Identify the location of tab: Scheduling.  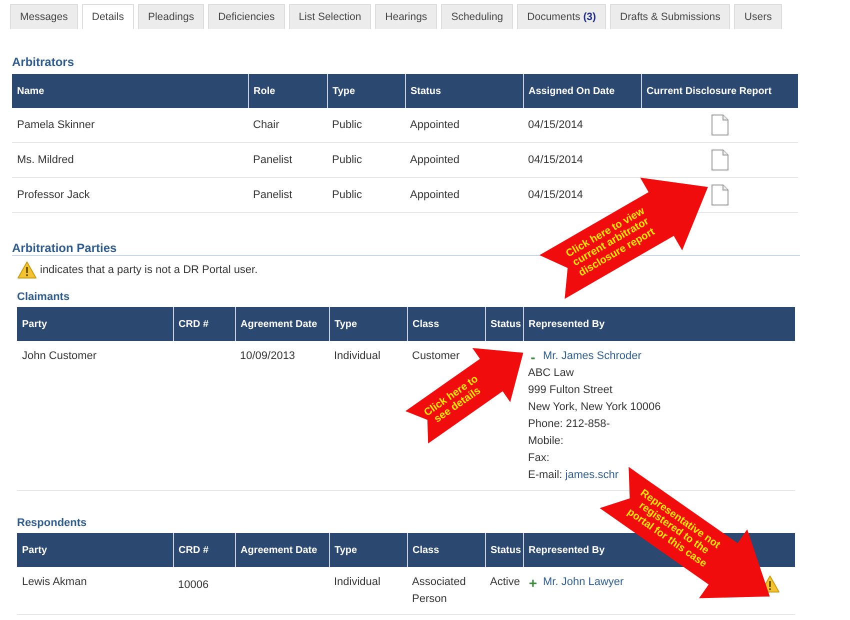
(477, 16).